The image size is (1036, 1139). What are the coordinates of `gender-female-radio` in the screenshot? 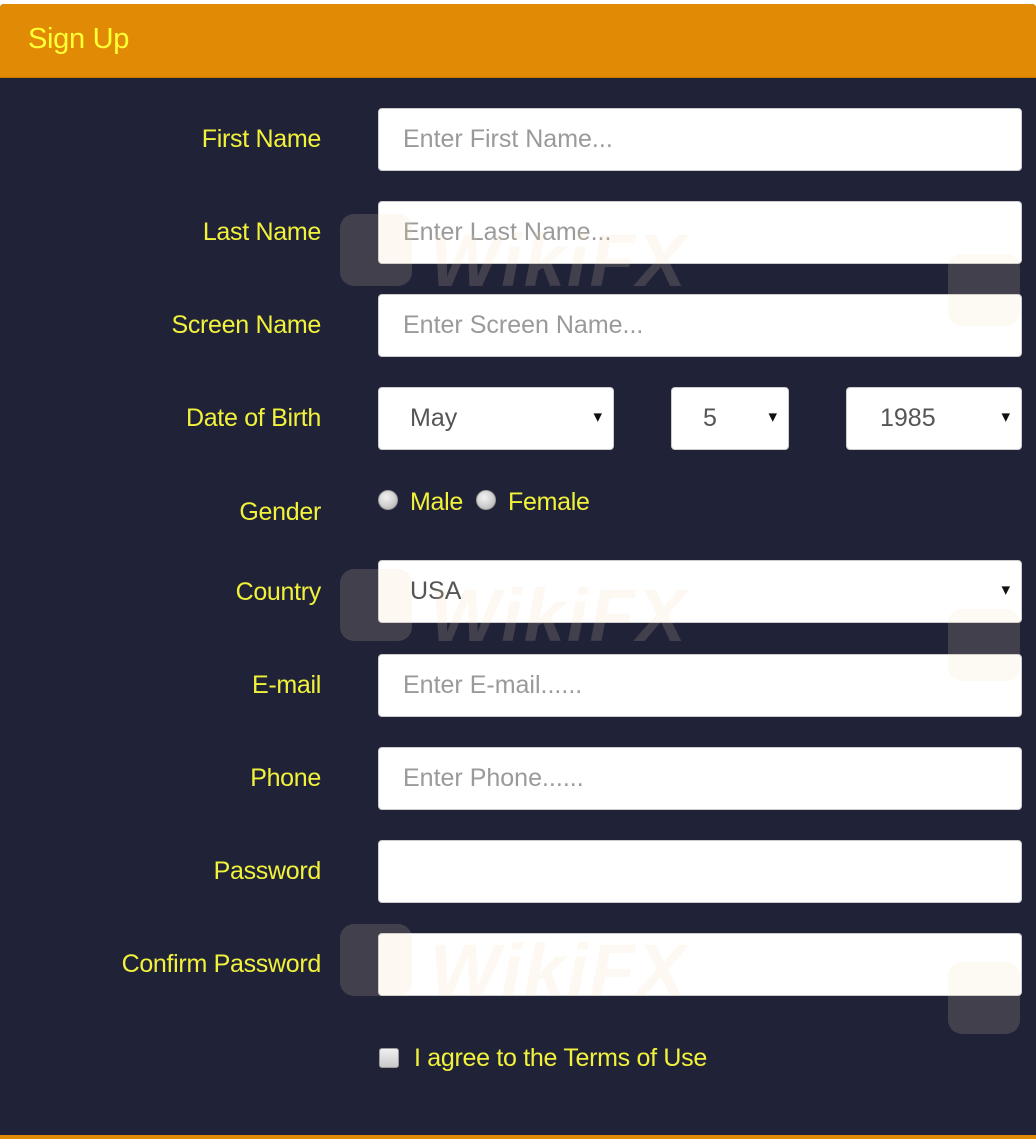 It's located at (486, 500).